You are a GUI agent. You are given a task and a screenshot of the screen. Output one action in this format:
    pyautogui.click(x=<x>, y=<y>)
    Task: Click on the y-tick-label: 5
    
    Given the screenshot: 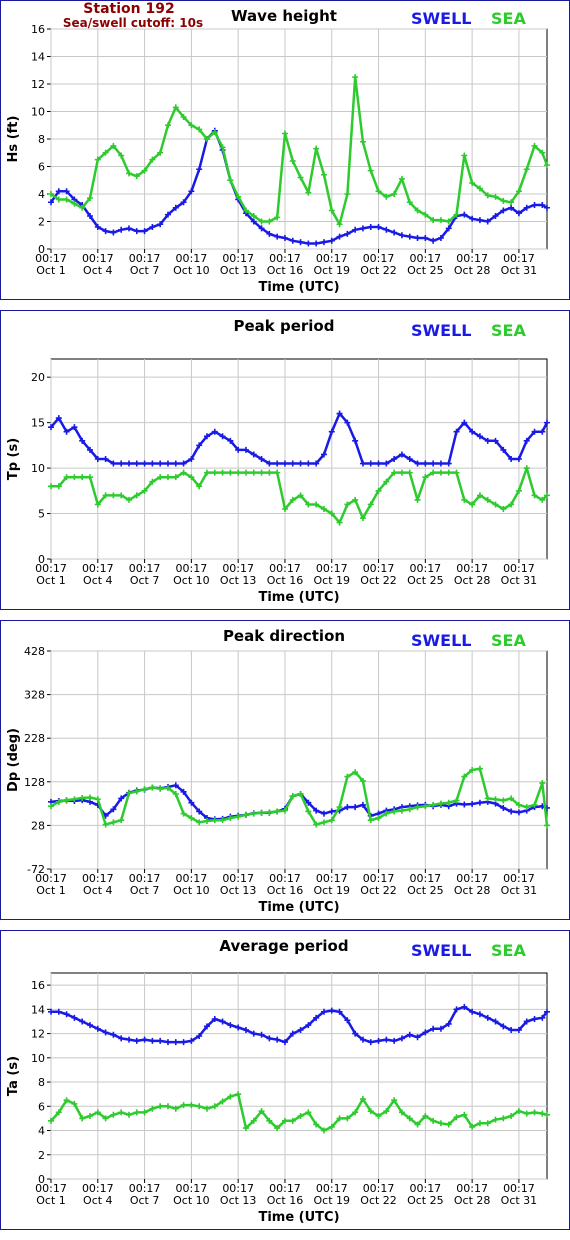 What is the action you would take?
    pyautogui.click(x=41, y=514)
    